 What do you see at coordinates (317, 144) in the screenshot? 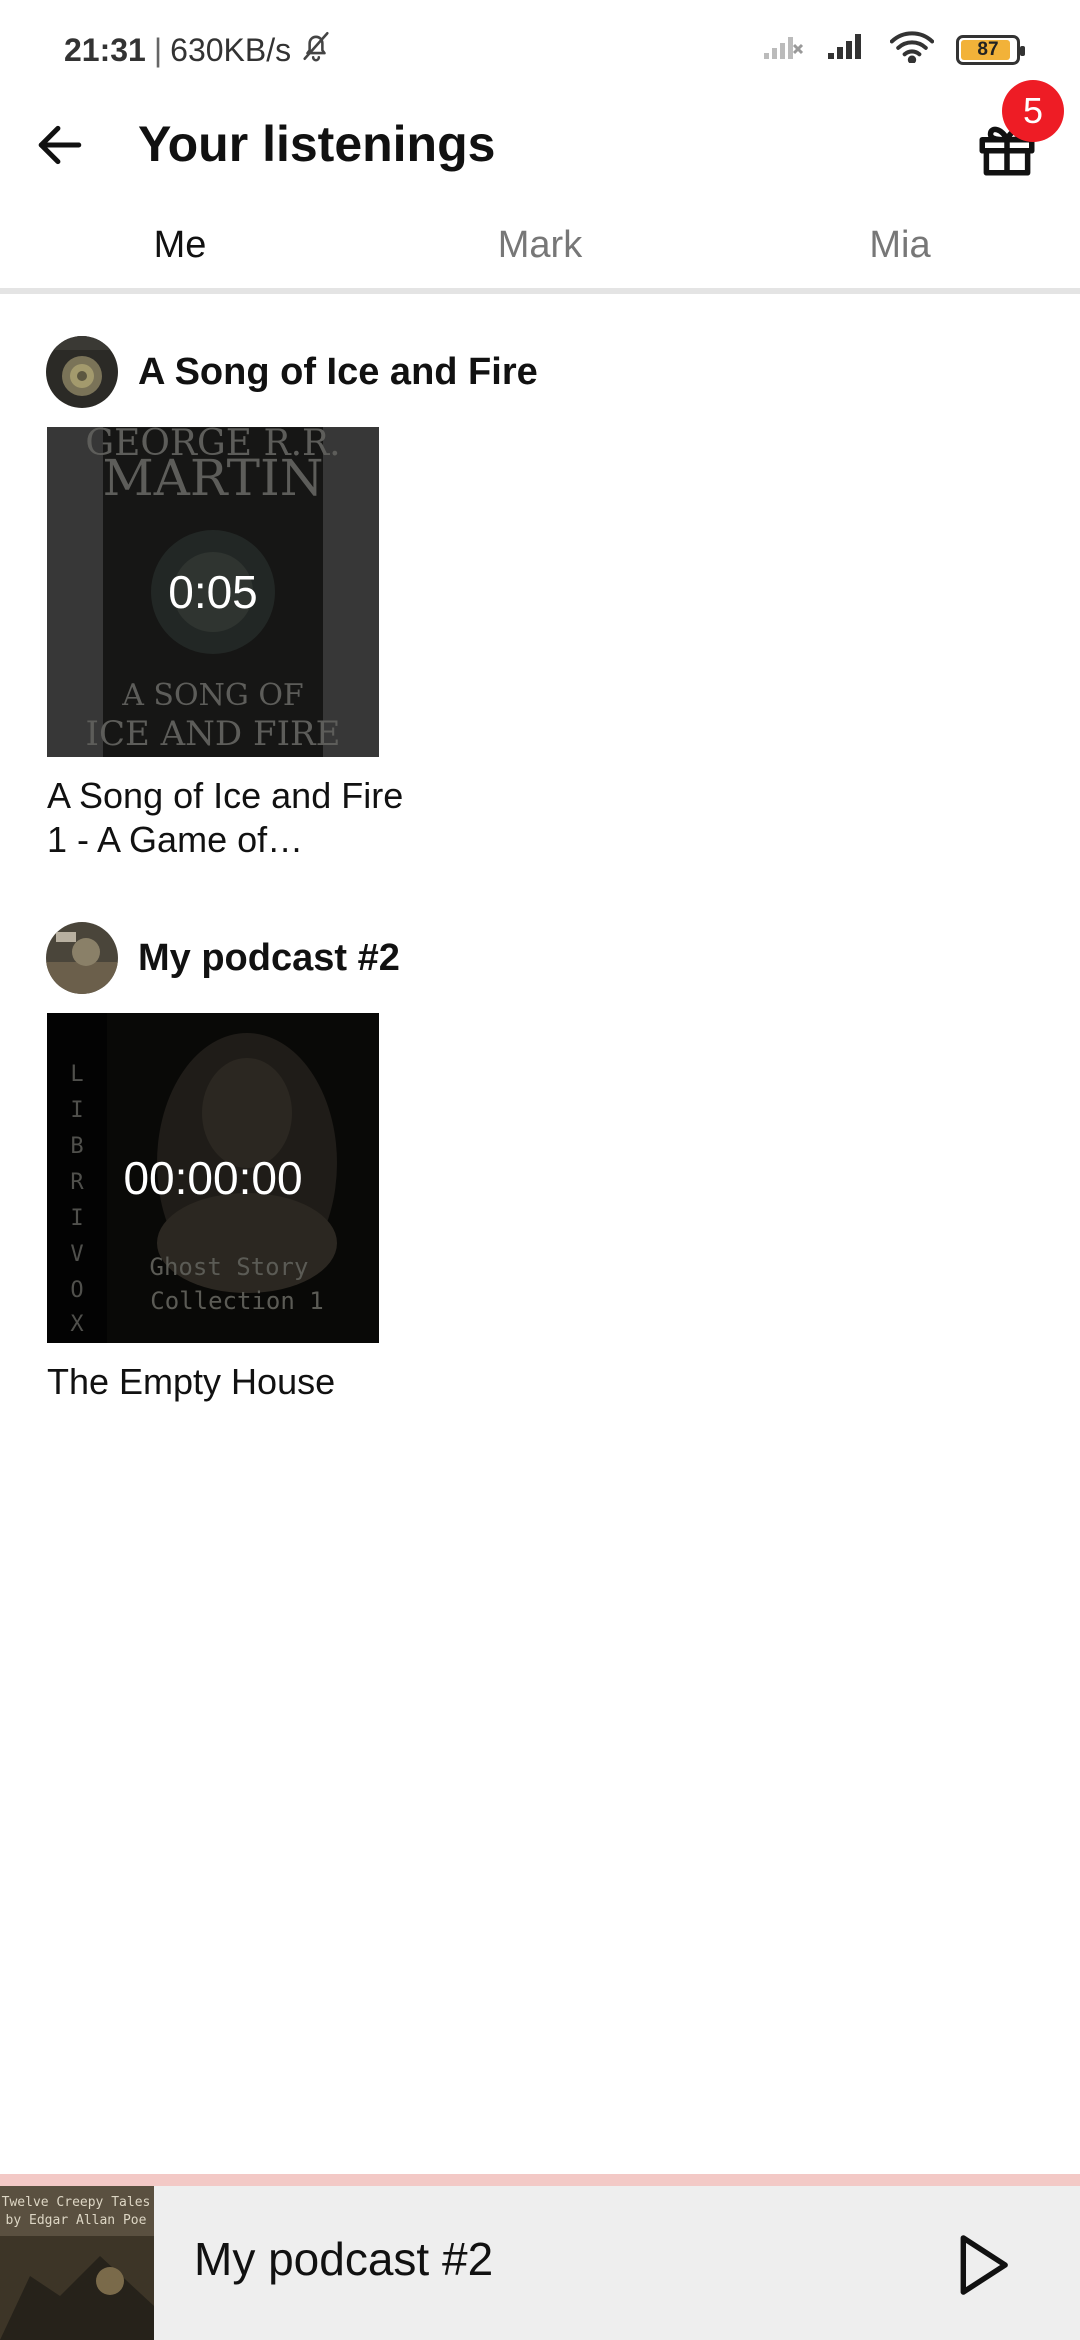
I see `page-title: Your listenings` at bounding box center [317, 144].